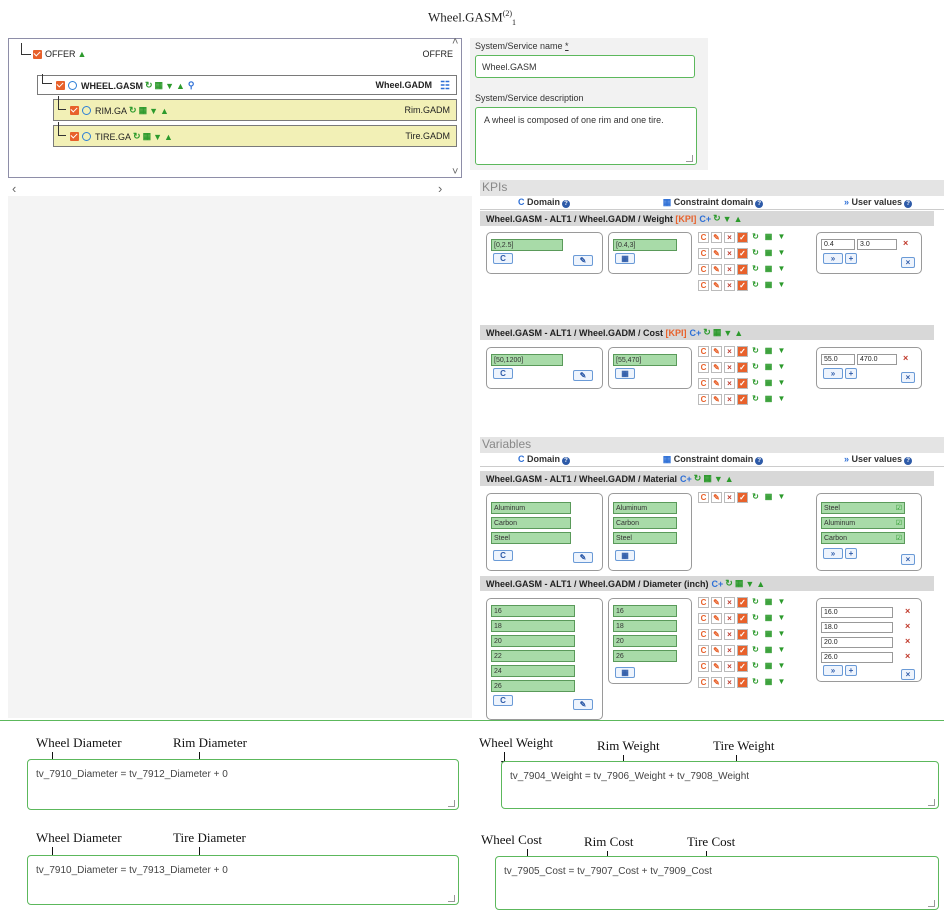 This screenshot has height=919, width=944. Describe the element at coordinates (59, 54) in the screenshot. I see `tree-node-offer: OFFER ▲` at that location.